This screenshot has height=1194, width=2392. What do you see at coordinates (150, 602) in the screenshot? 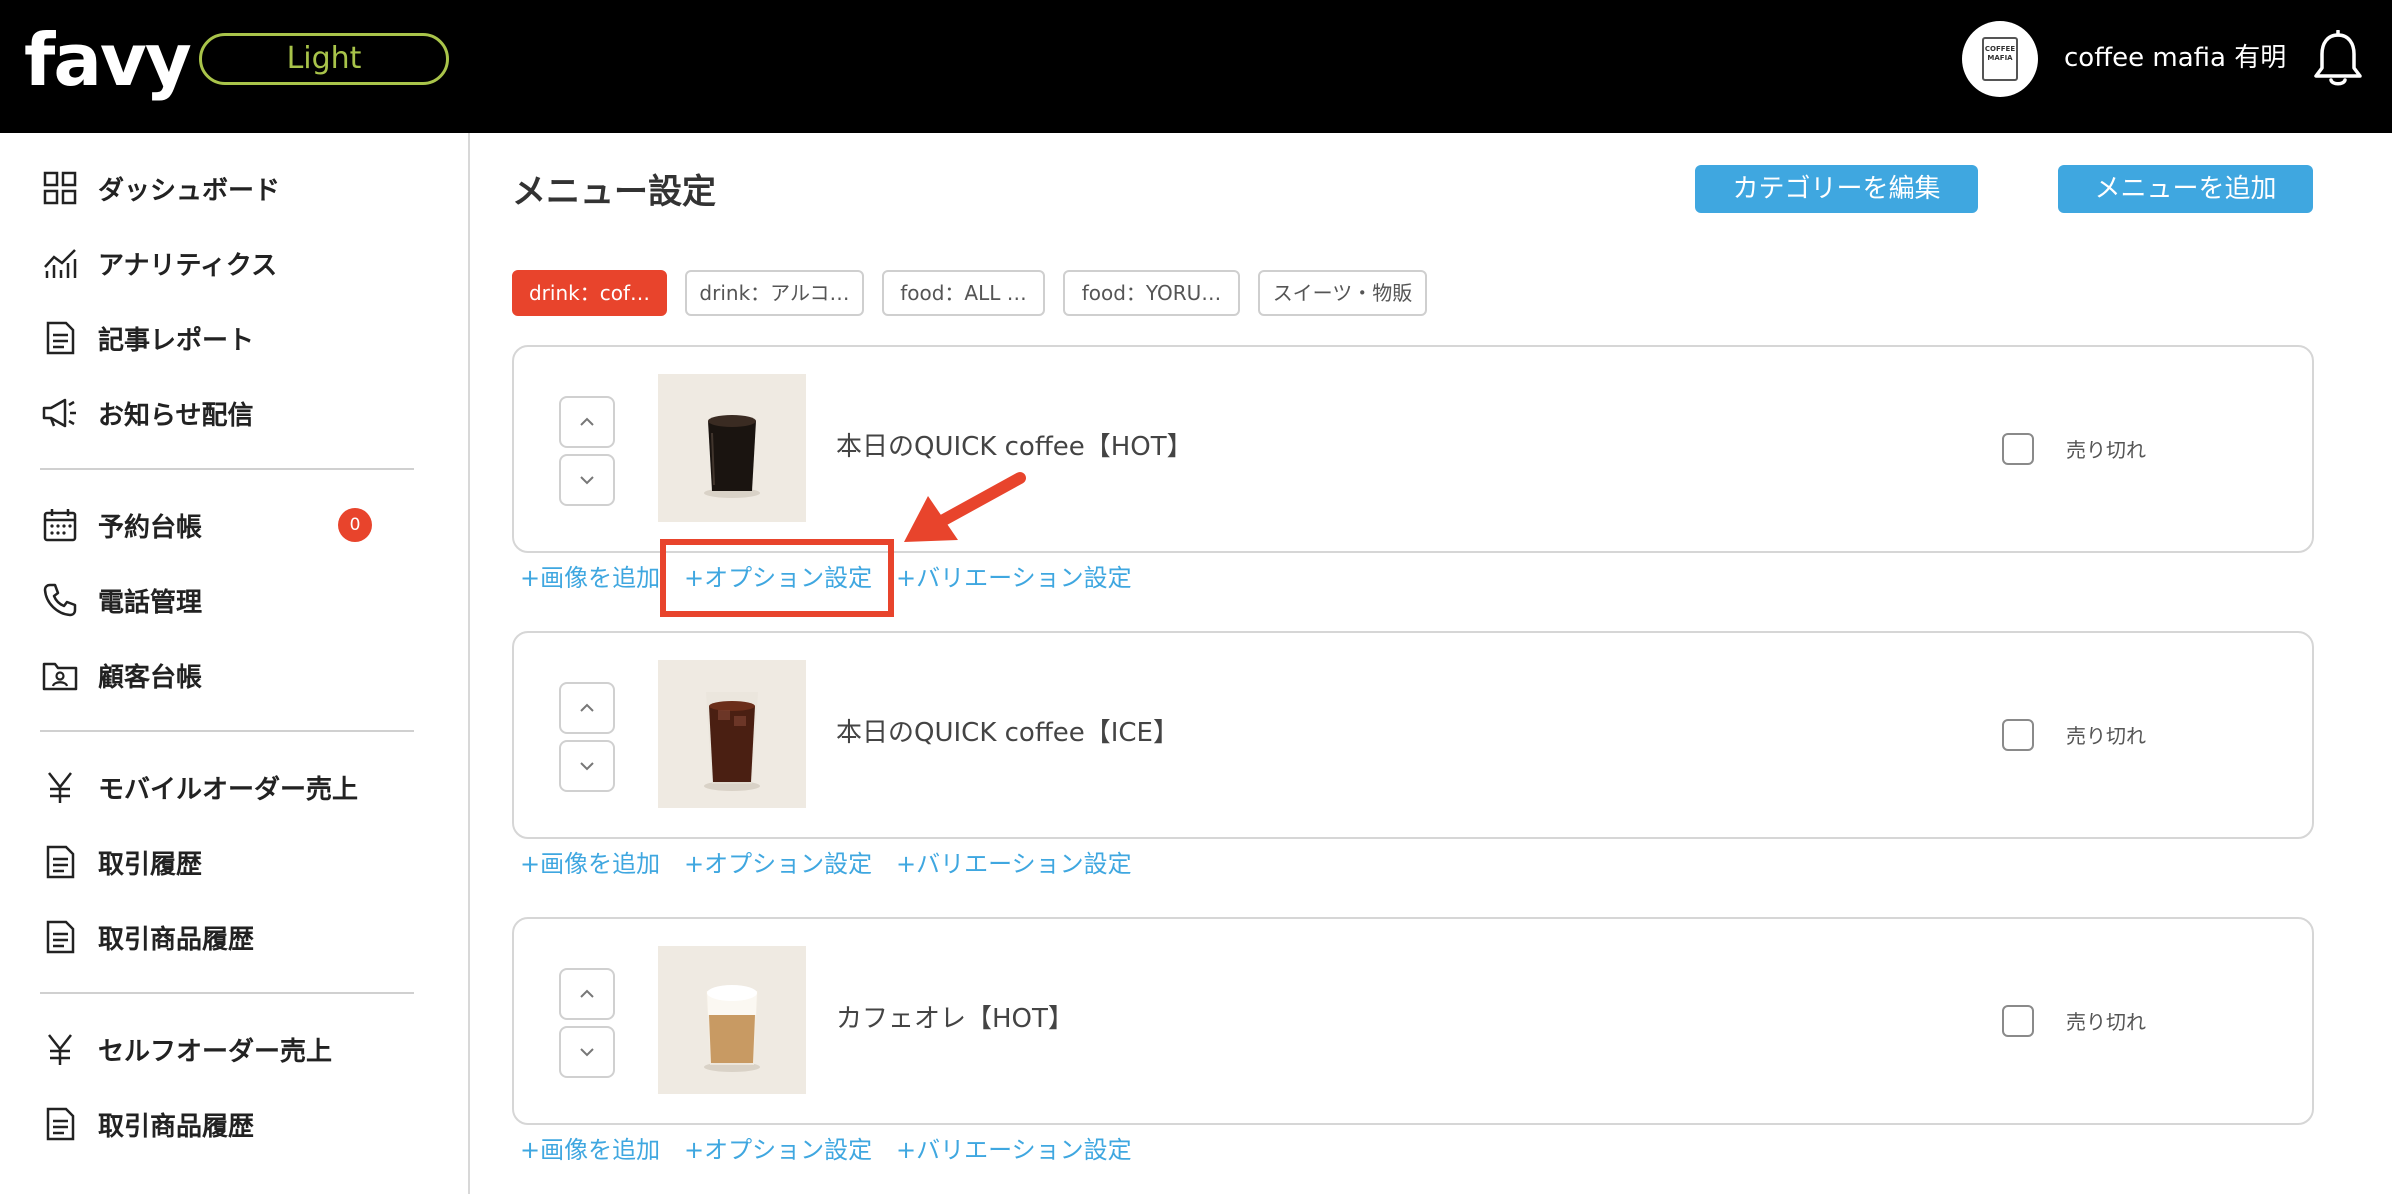
I see `sidebar-item-label: 電話管理` at bounding box center [150, 602].